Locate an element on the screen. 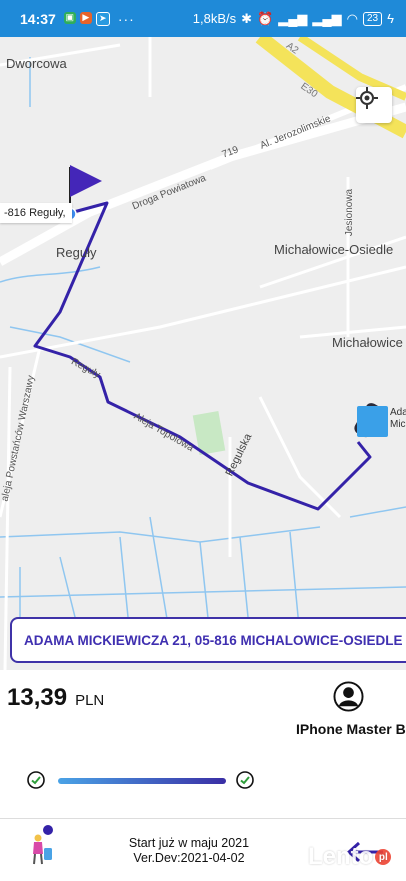  video-icon: ▶ is located at coordinates (85, 17).